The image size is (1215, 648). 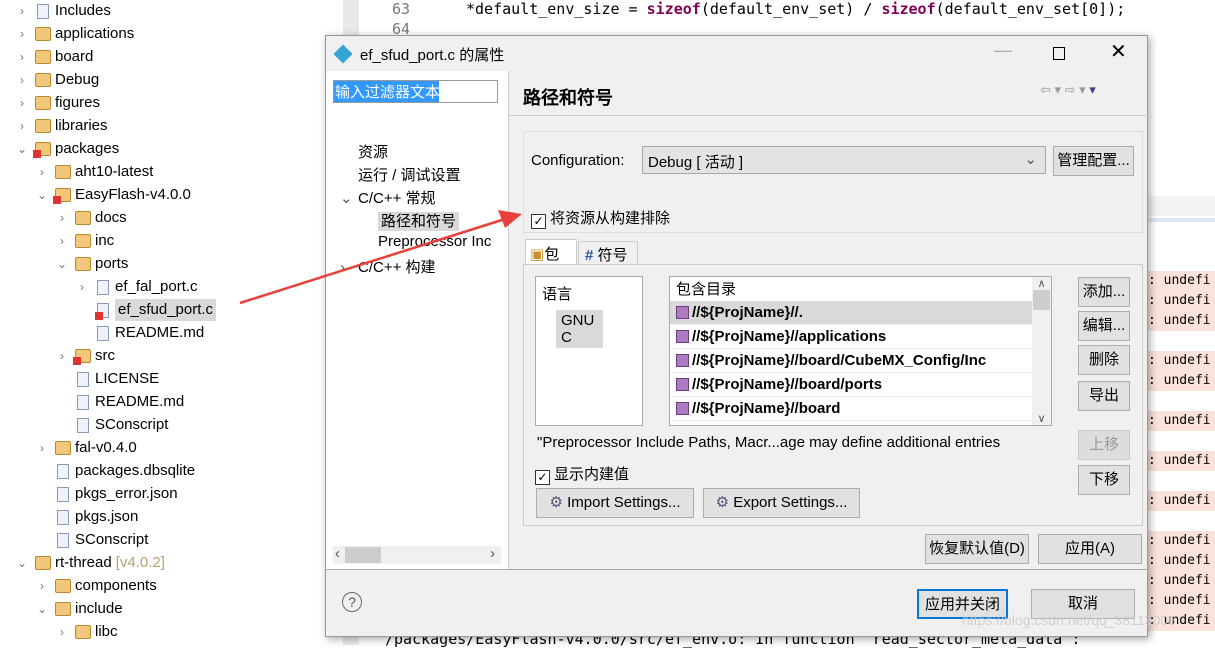 What do you see at coordinates (372, 261) in the screenshot?
I see `arrow-line` at bounding box center [372, 261].